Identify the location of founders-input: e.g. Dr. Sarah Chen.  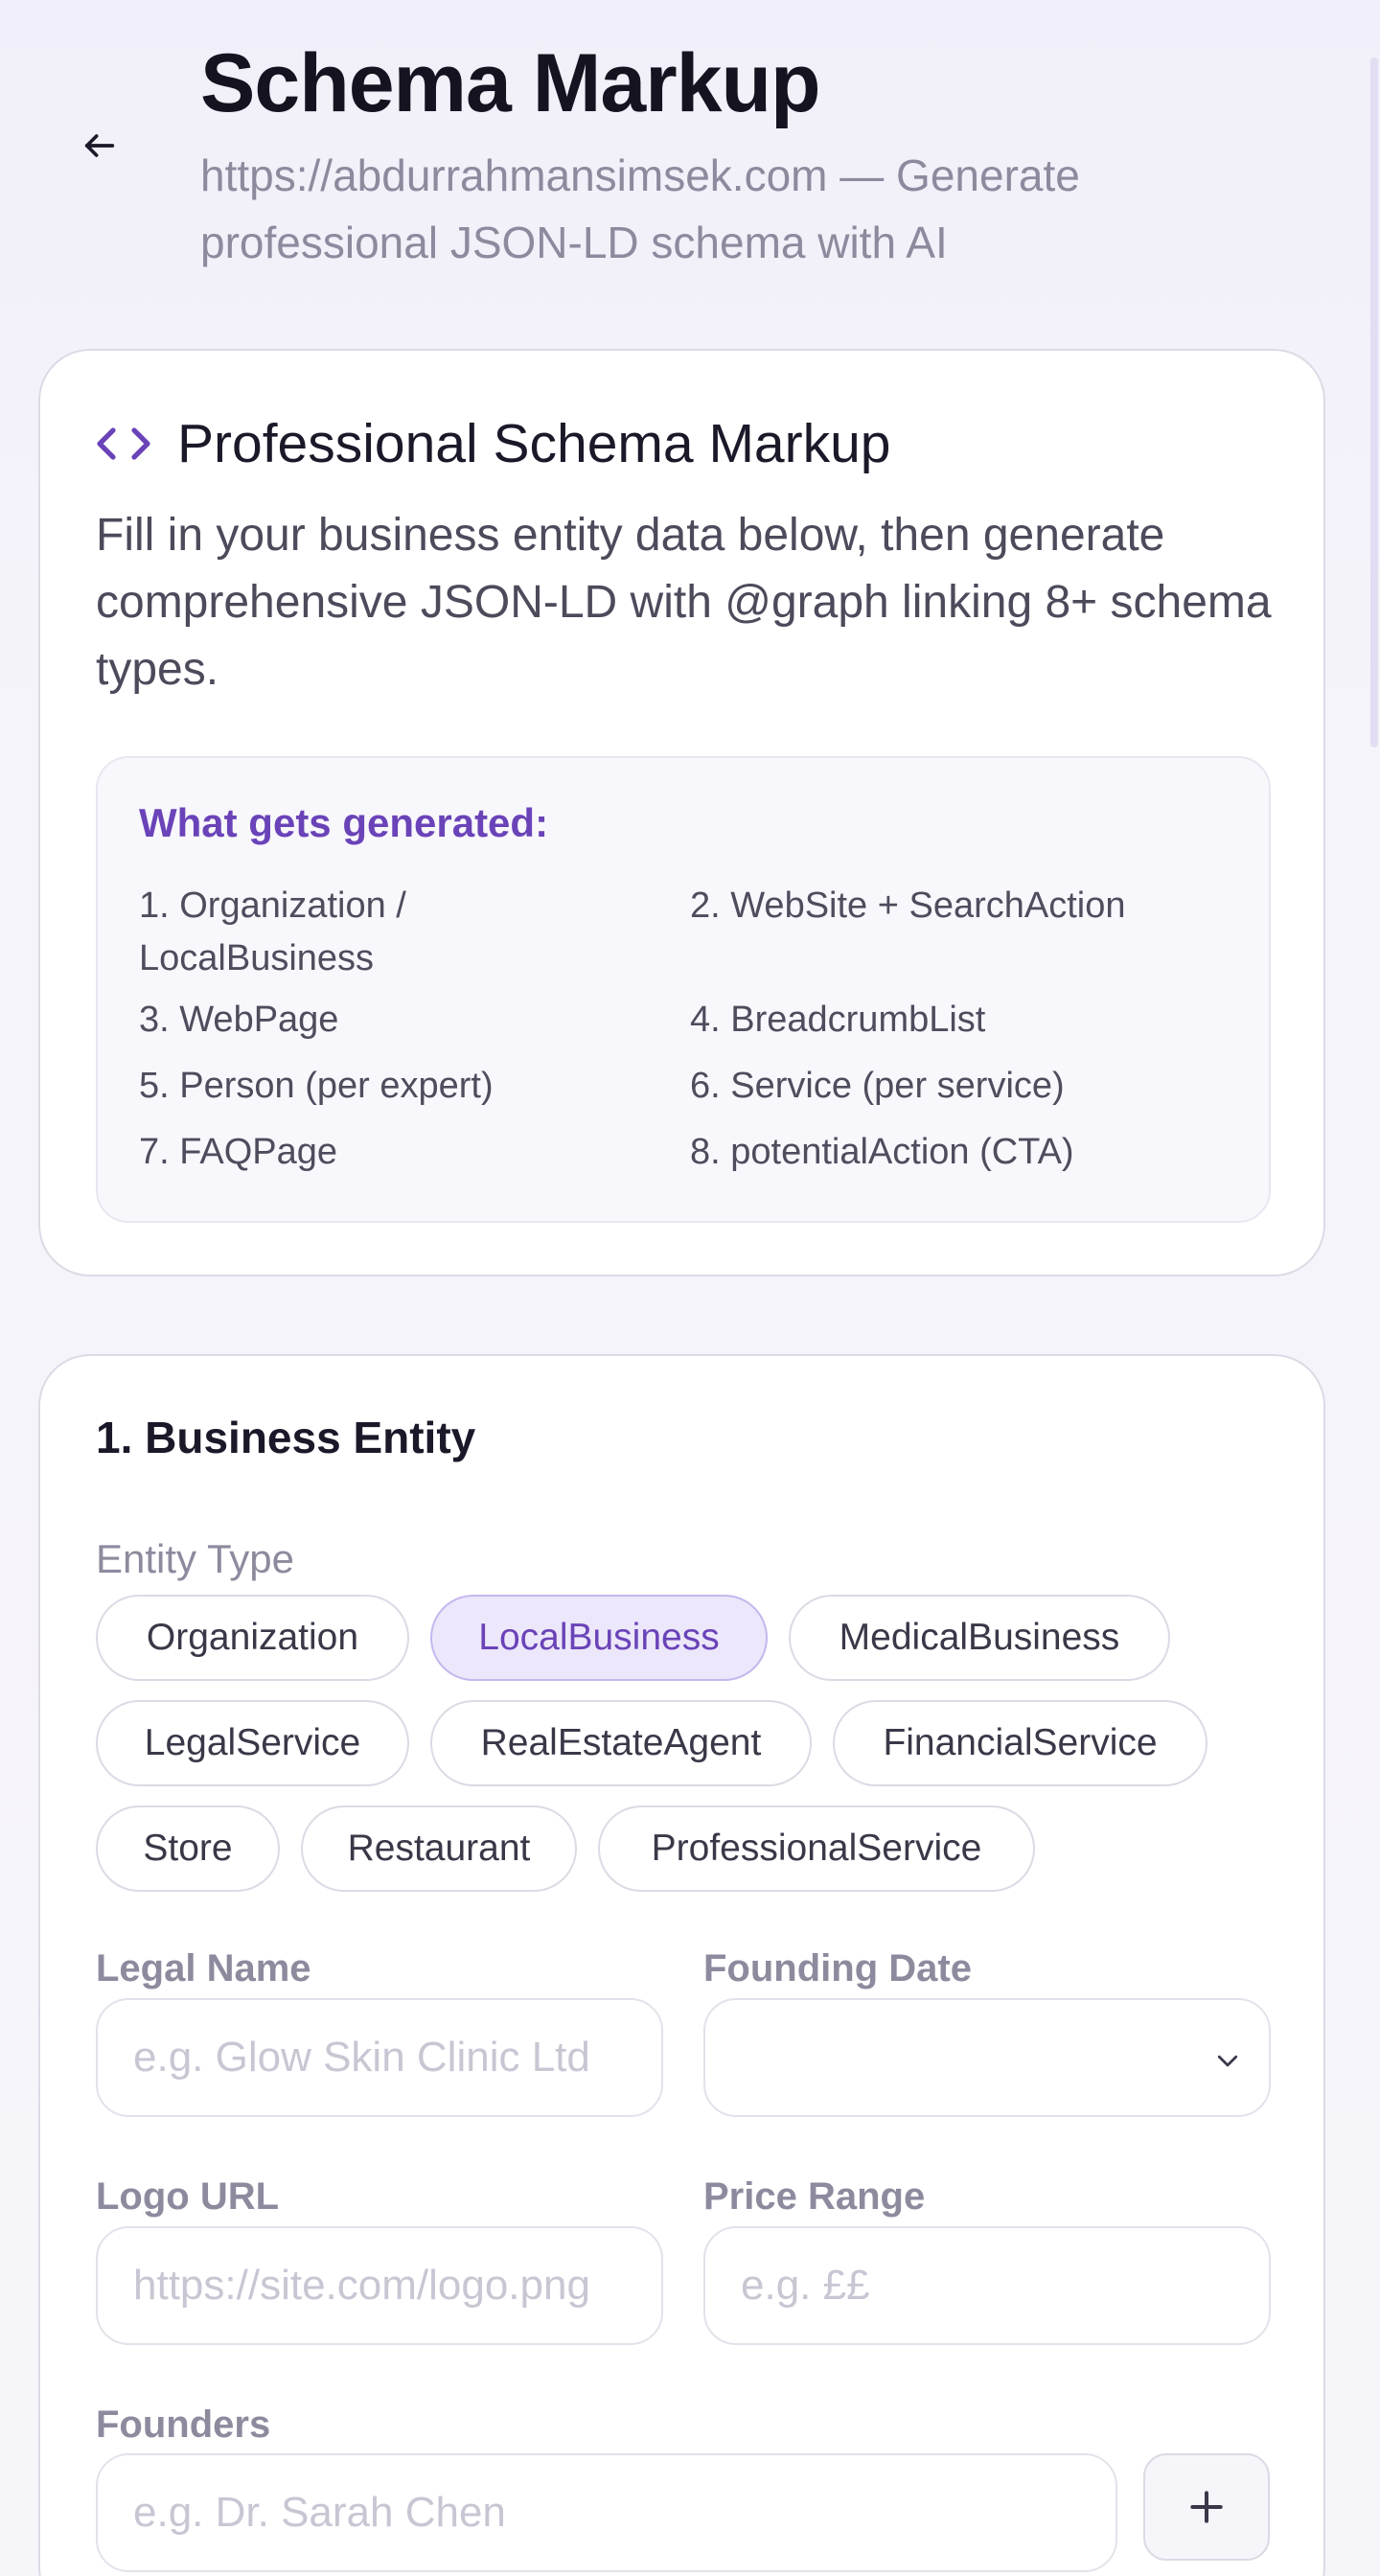
(606, 2512).